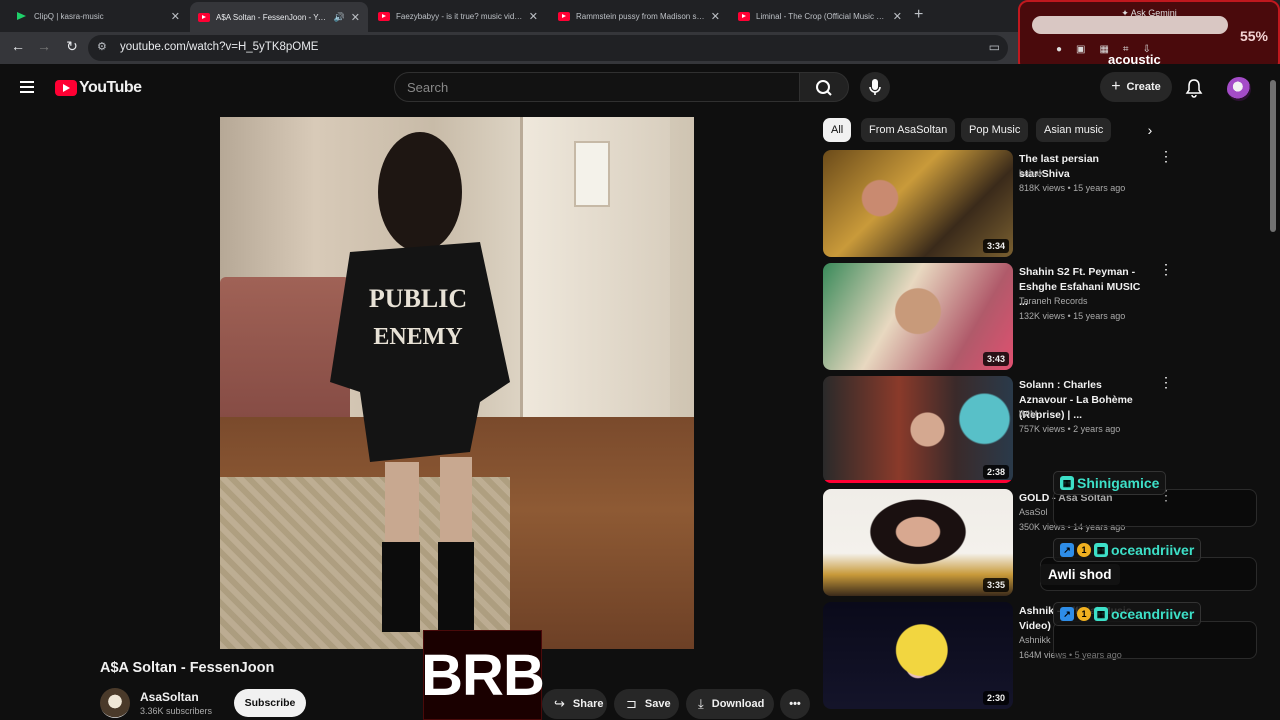 This screenshot has height=720, width=1280. Describe the element at coordinates (1031, 173) in the screenshot. I see `recommendation-channel: babak` at that location.